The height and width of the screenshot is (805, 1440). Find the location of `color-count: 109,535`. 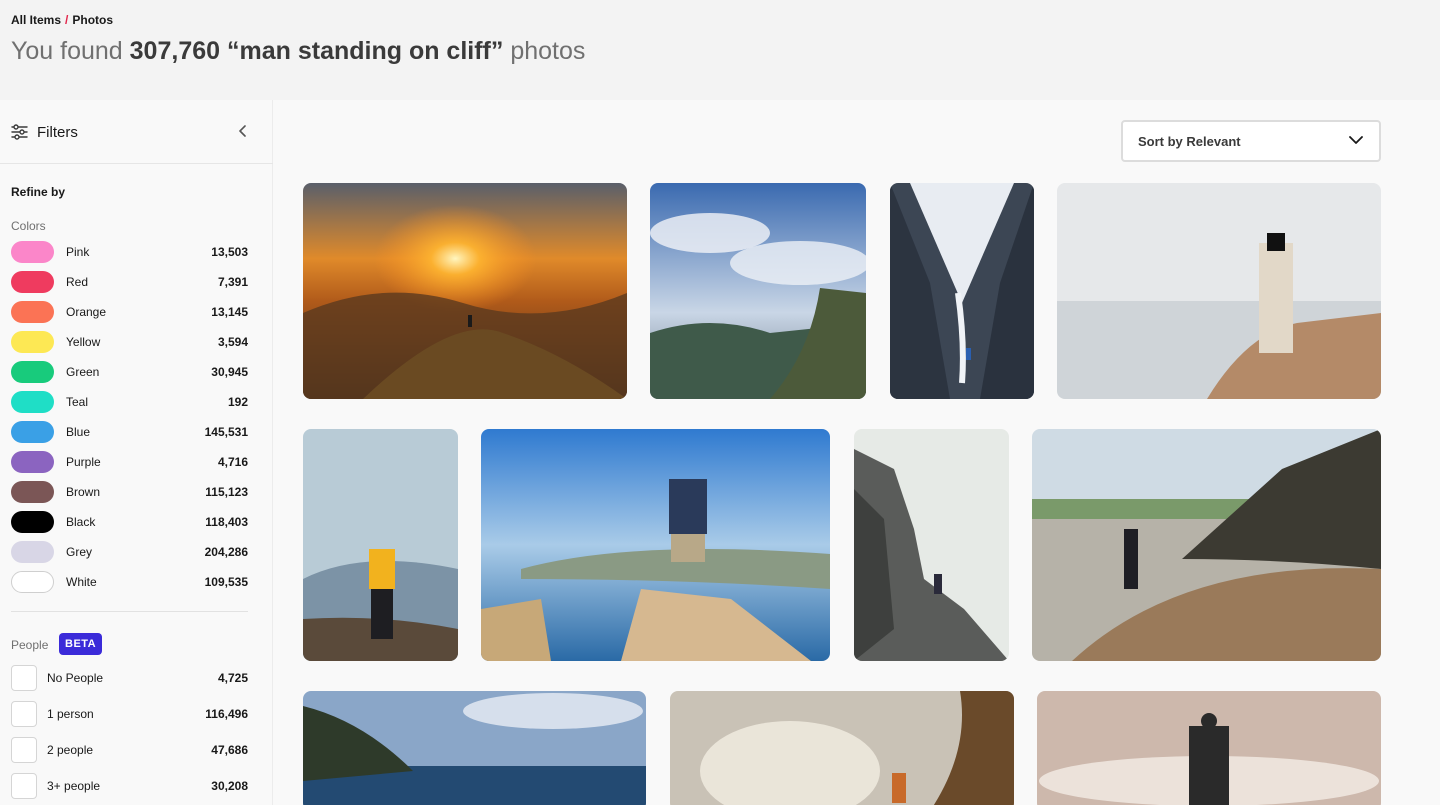

color-count: 109,535 is located at coordinates (226, 582).